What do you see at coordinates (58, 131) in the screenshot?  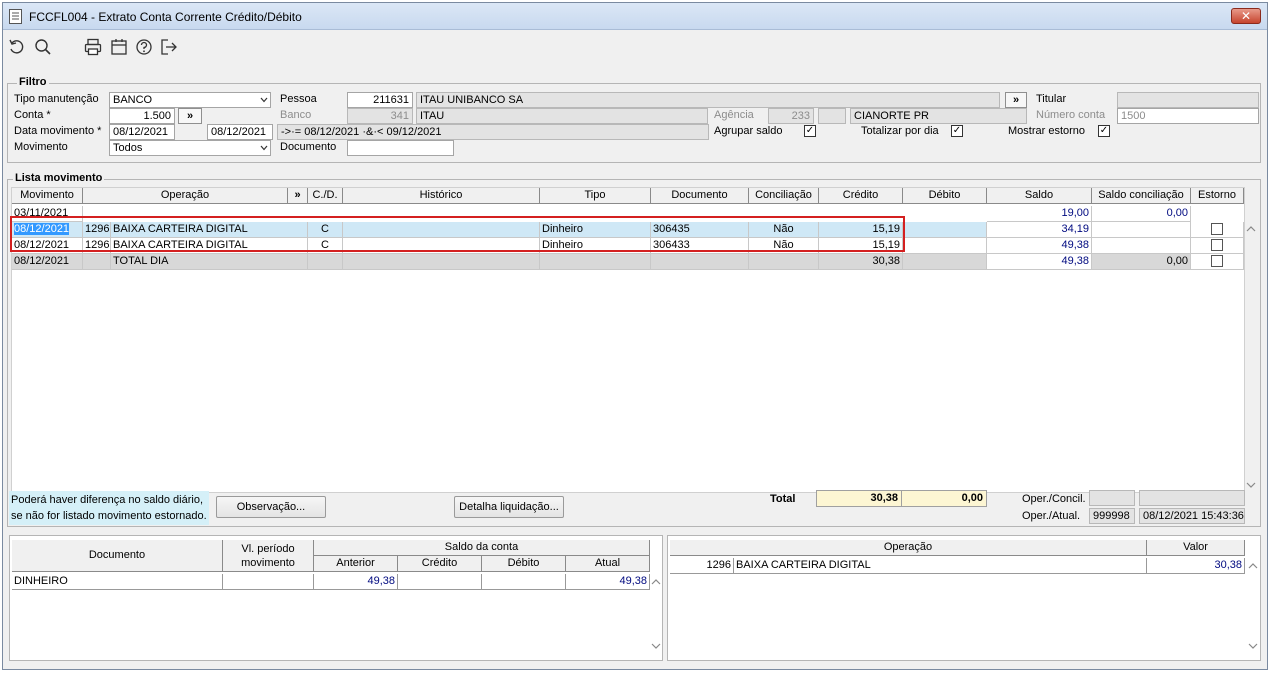 I see `data-movimento-label: Data movimento *` at bounding box center [58, 131].